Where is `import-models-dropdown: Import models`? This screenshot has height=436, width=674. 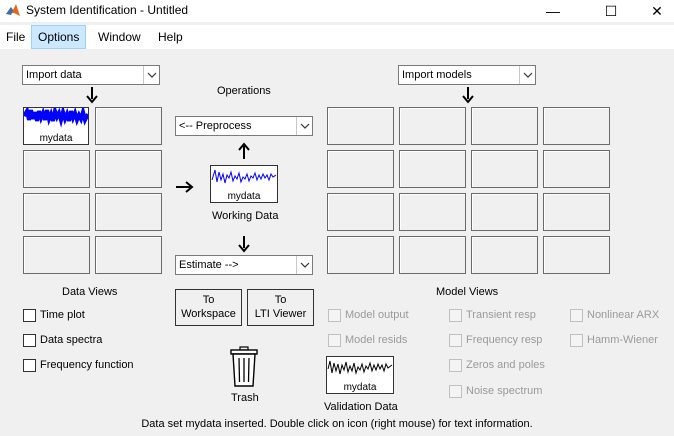
import-models-dropdown: Import models is located at coordinates (467, 75).